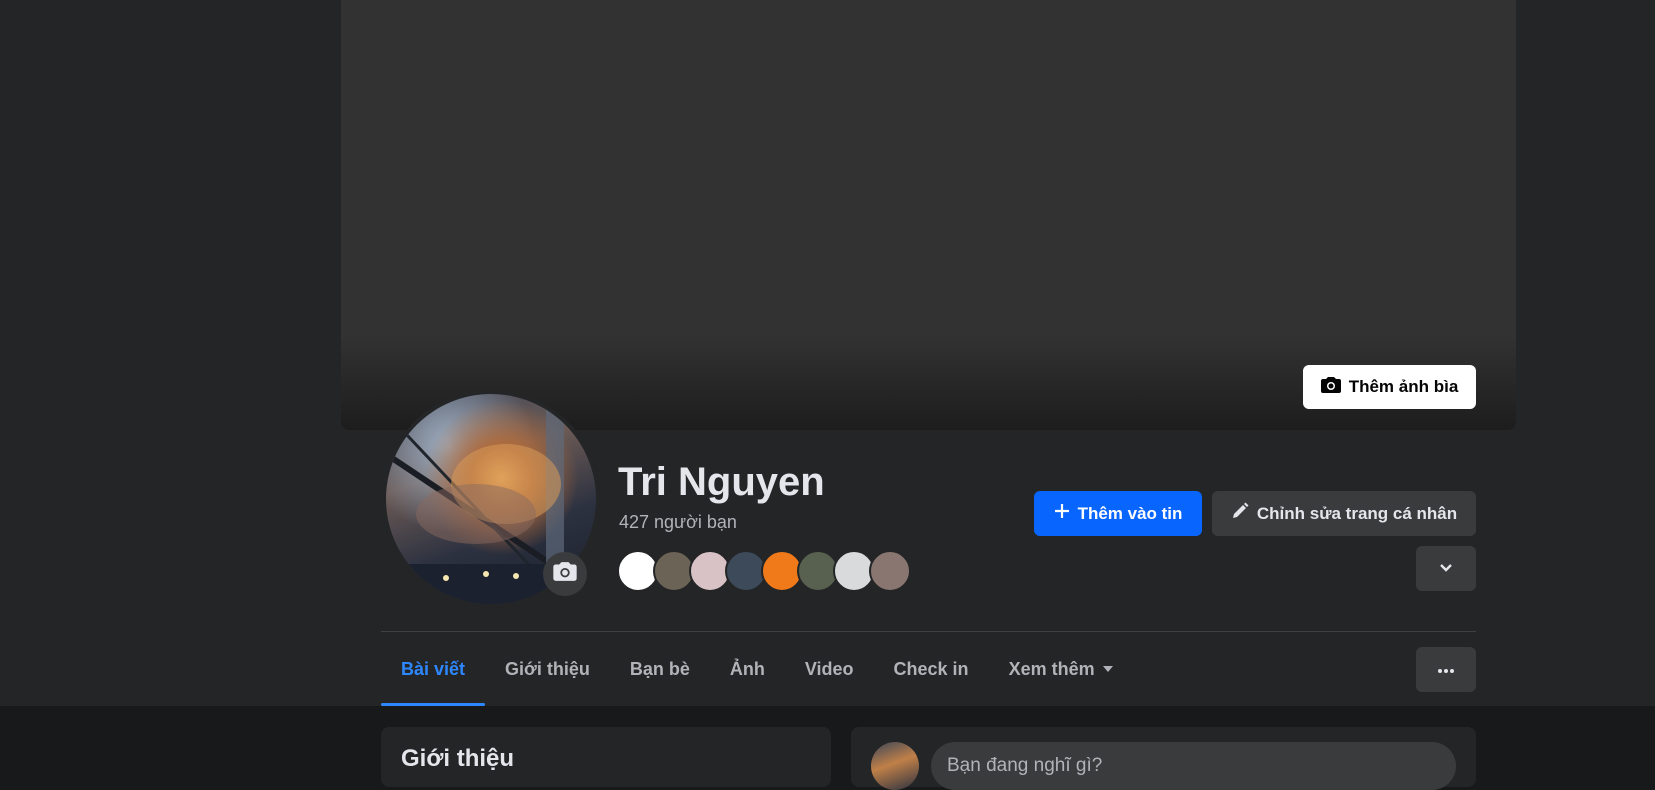 The width and height of the screenshot is (1655, 790). I want to click on update-avatar-button, so click(565, 574).